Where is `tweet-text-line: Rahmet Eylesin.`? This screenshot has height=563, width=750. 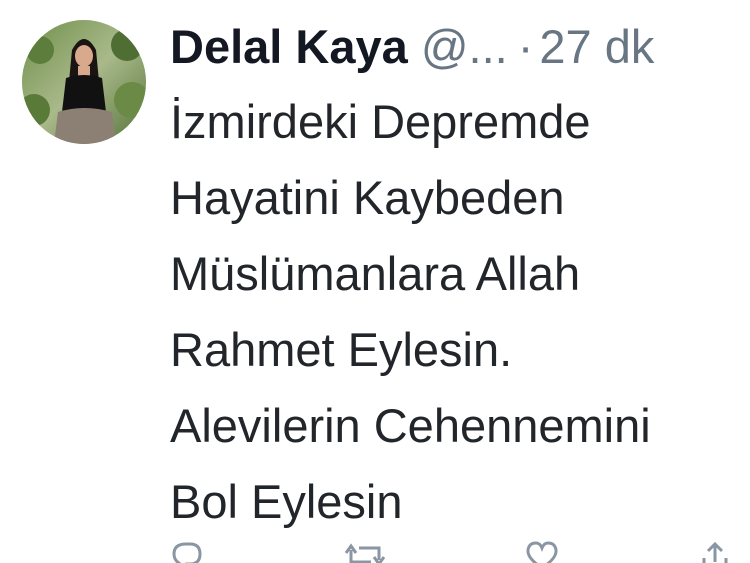
tweet-text-line: Rahmet Eylesin. is located at coordinates (341, 349).